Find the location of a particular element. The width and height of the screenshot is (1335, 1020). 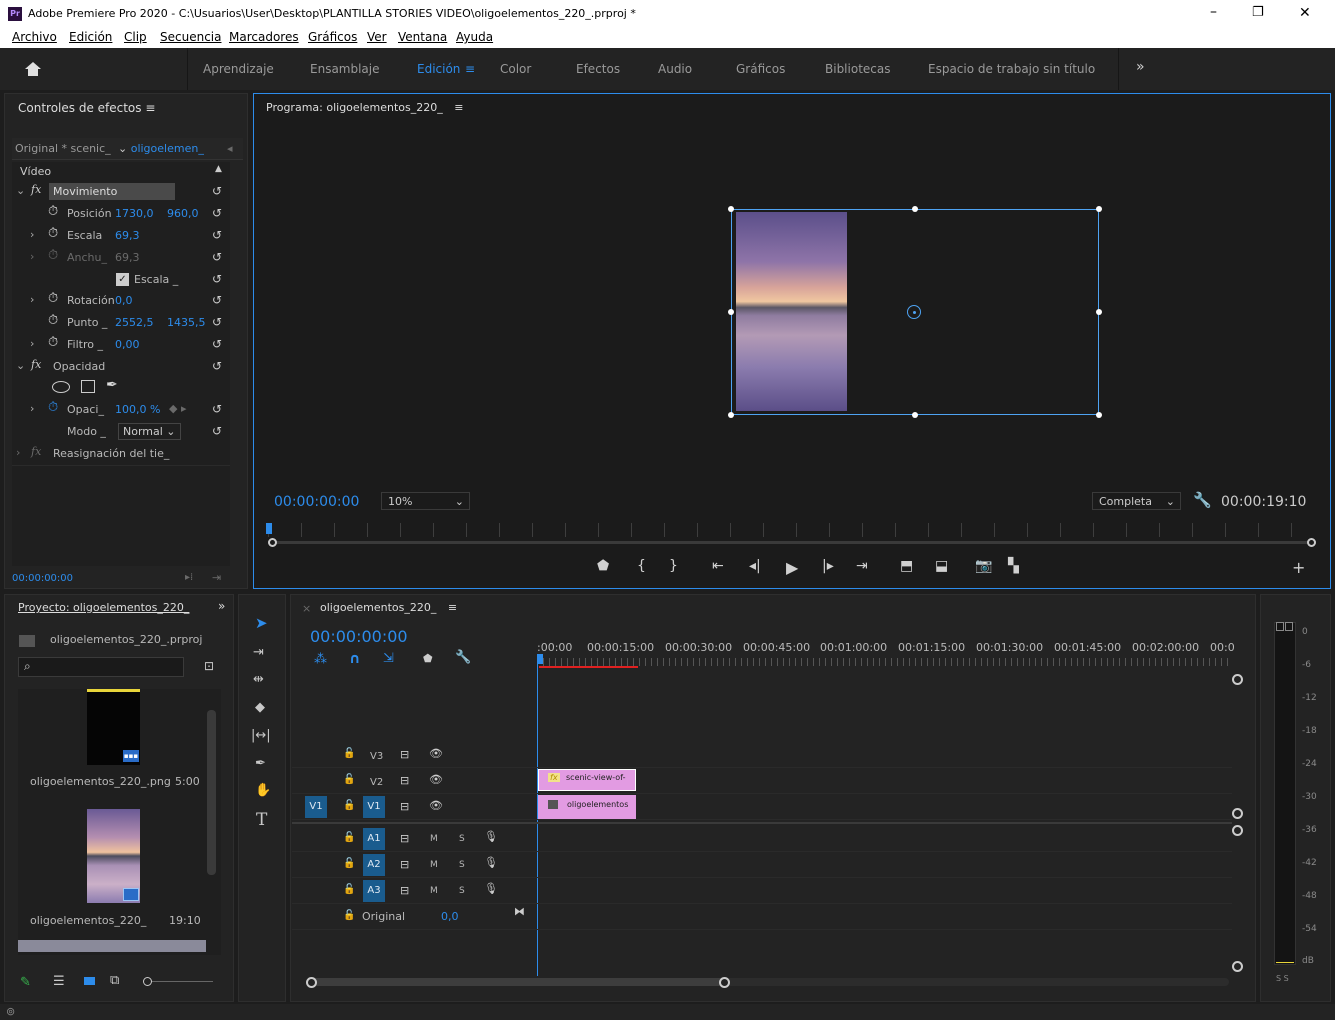

stopwatch-active-icon: ⏱ is located at coordinates (53, 407).